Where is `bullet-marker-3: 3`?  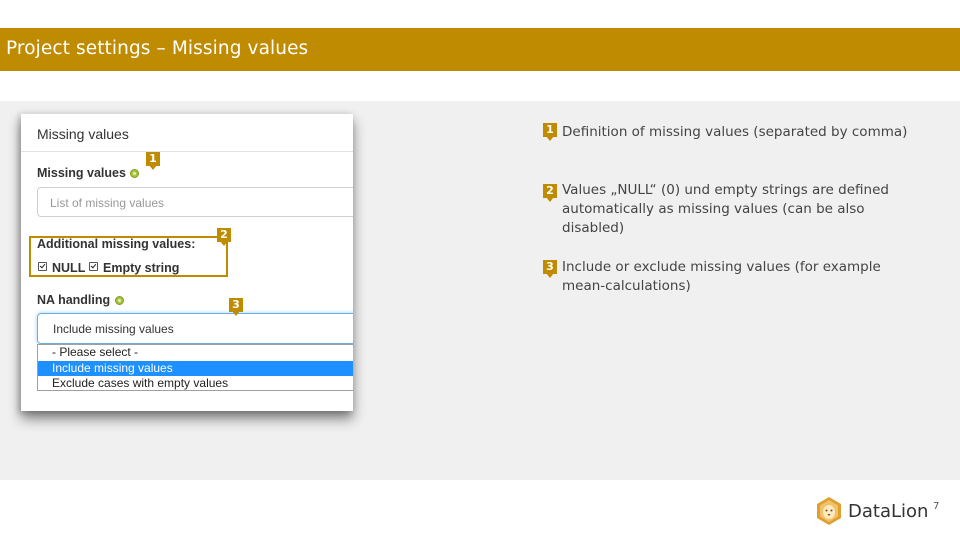 bullet-marker-3: 3 is located at coordinates (550, 269).